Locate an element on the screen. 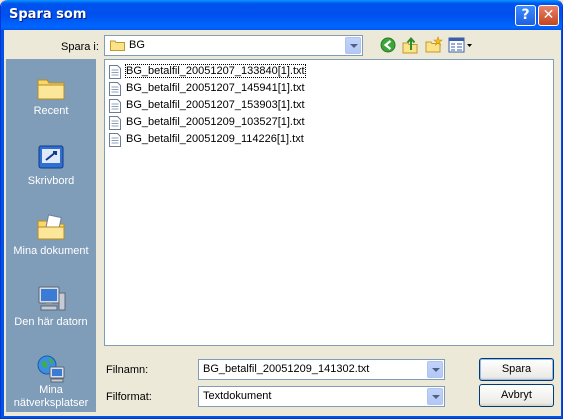 This screenshot has height=419, width=563. my-documents-icon is located at coordinates (51, 227).